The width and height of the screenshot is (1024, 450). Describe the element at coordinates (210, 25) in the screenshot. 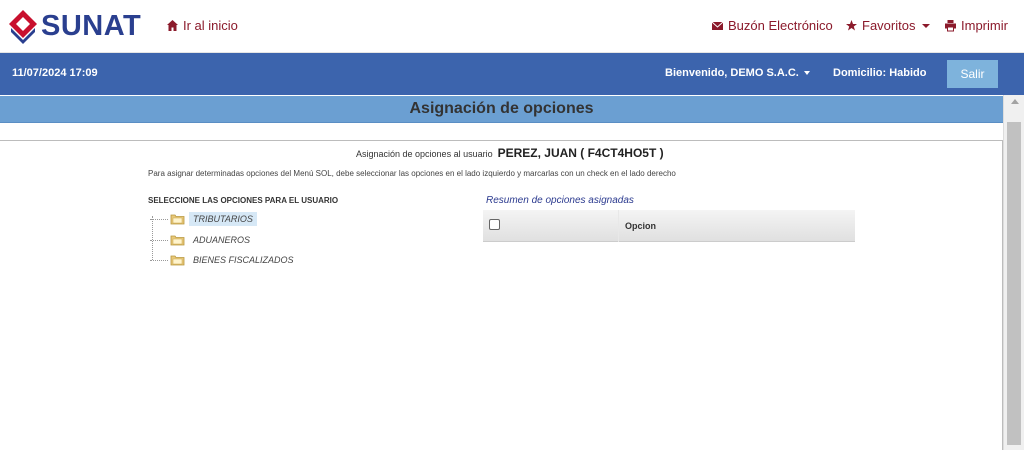

I see `home-link-label: Ir al inicio` at that location.